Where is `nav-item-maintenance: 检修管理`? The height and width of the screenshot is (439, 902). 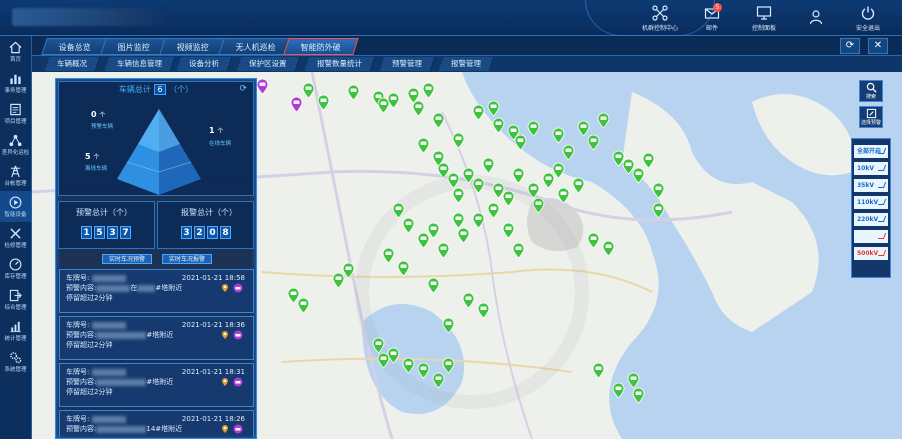 nav-item-maintenance: 检修管理 is located at coordinates (15, 237).